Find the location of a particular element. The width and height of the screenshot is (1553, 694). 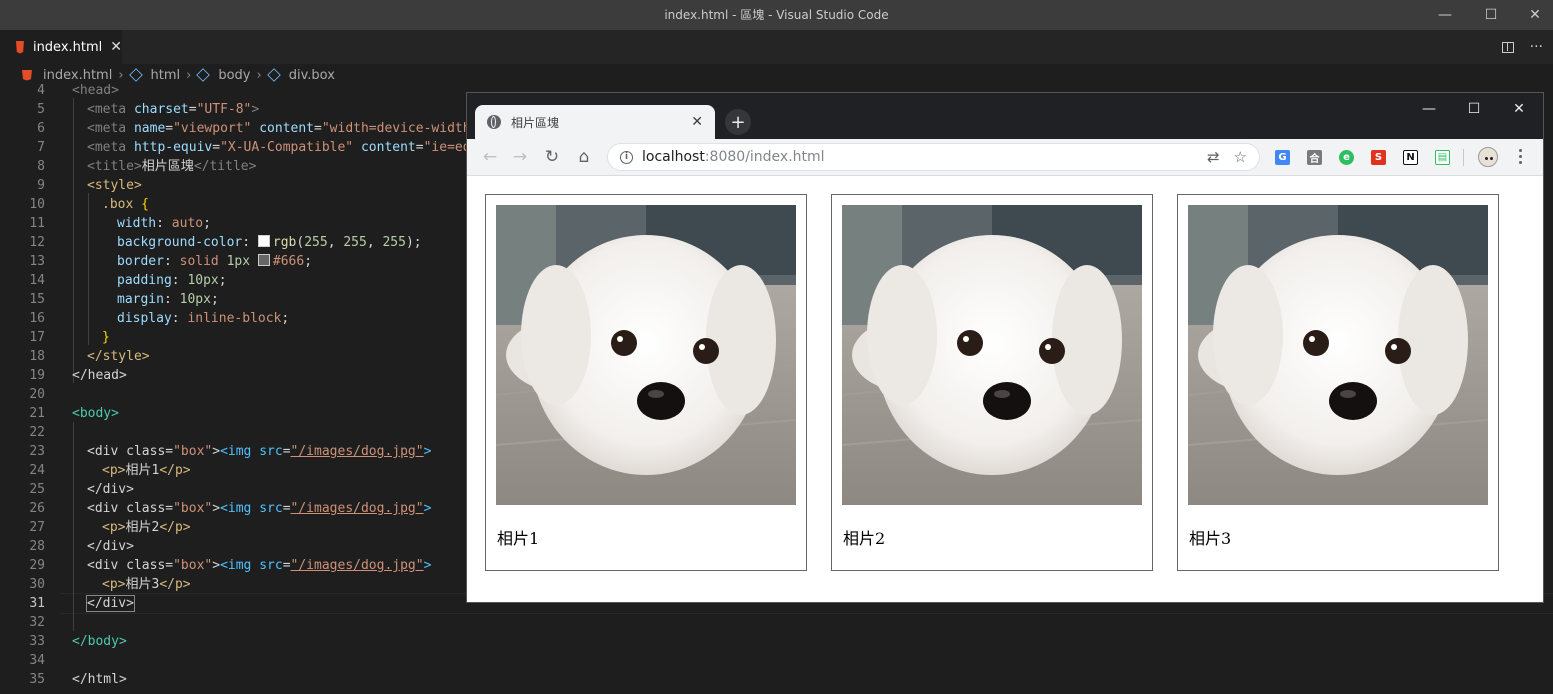

browser-close-button: ✕ is located at coordinates (1519, 109).